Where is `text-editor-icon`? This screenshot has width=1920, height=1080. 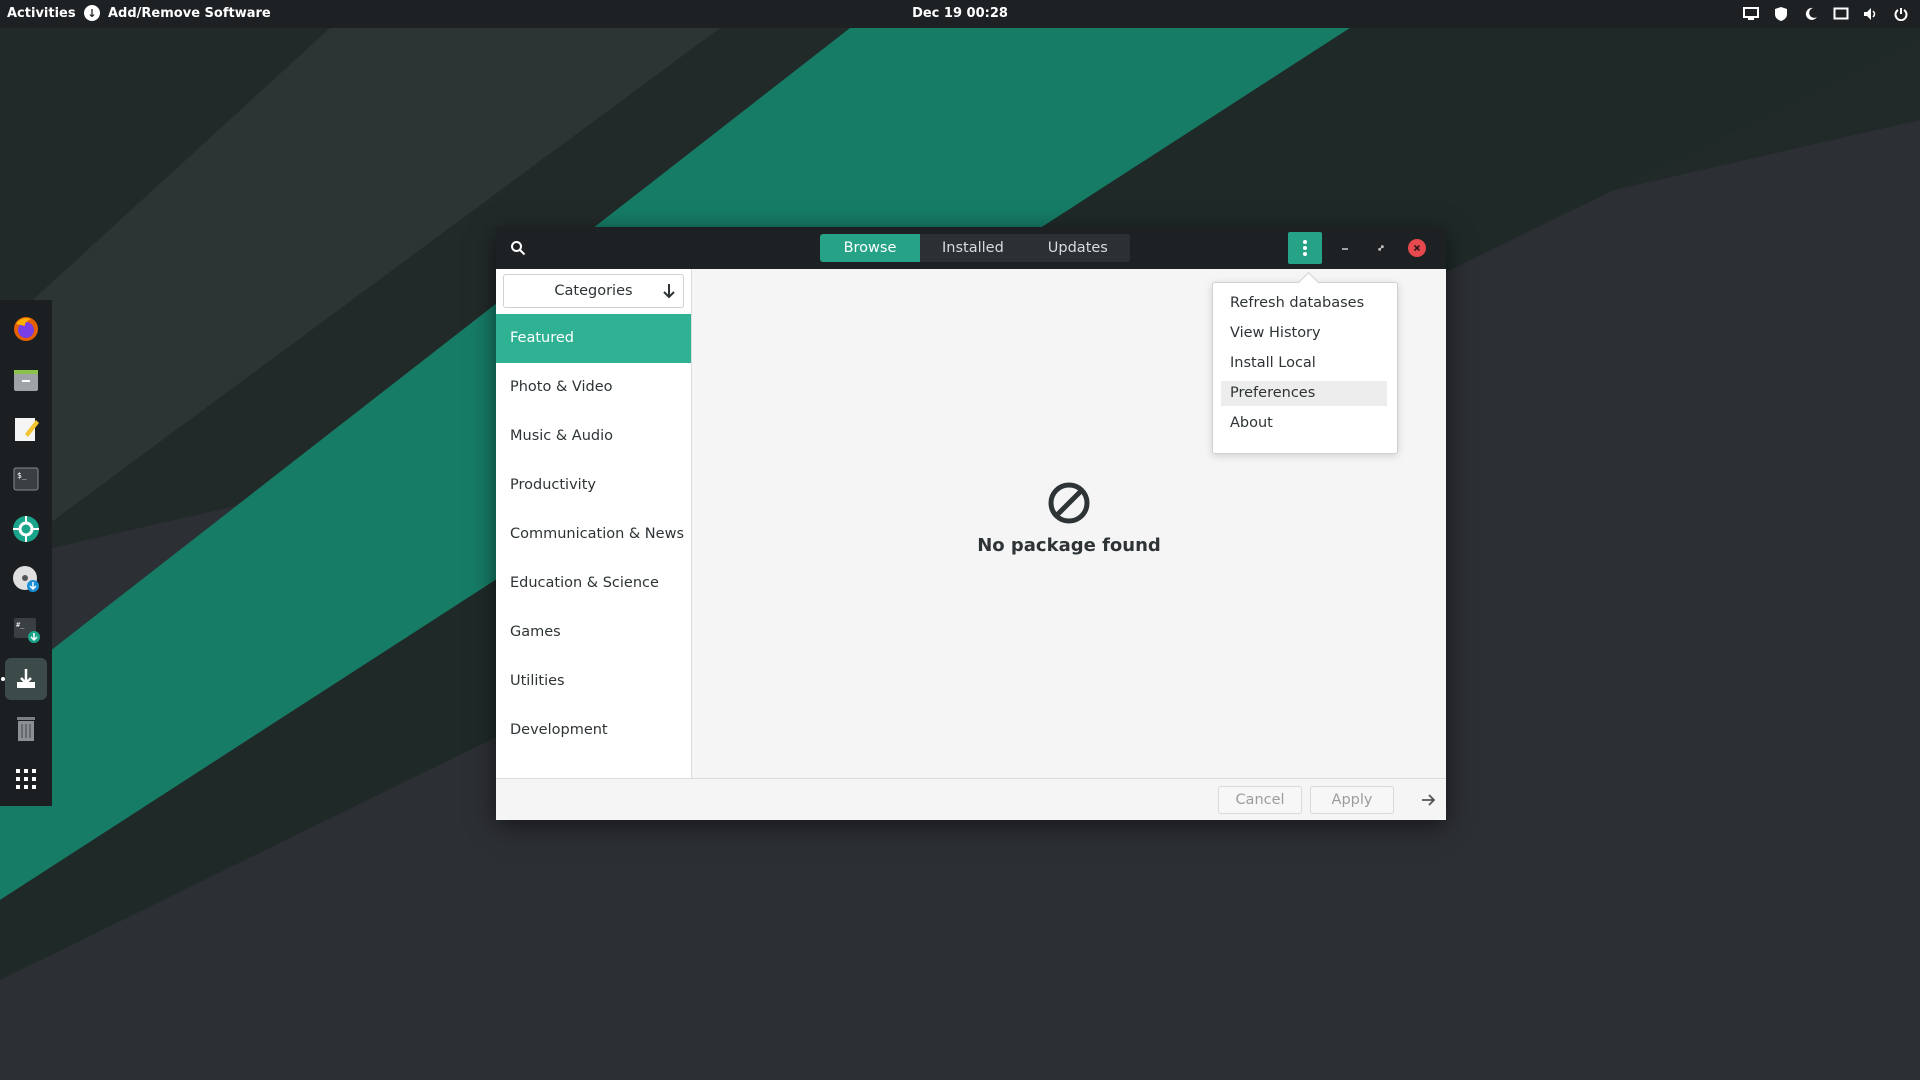
text-editor-icon is located at coordinates (27, 429).